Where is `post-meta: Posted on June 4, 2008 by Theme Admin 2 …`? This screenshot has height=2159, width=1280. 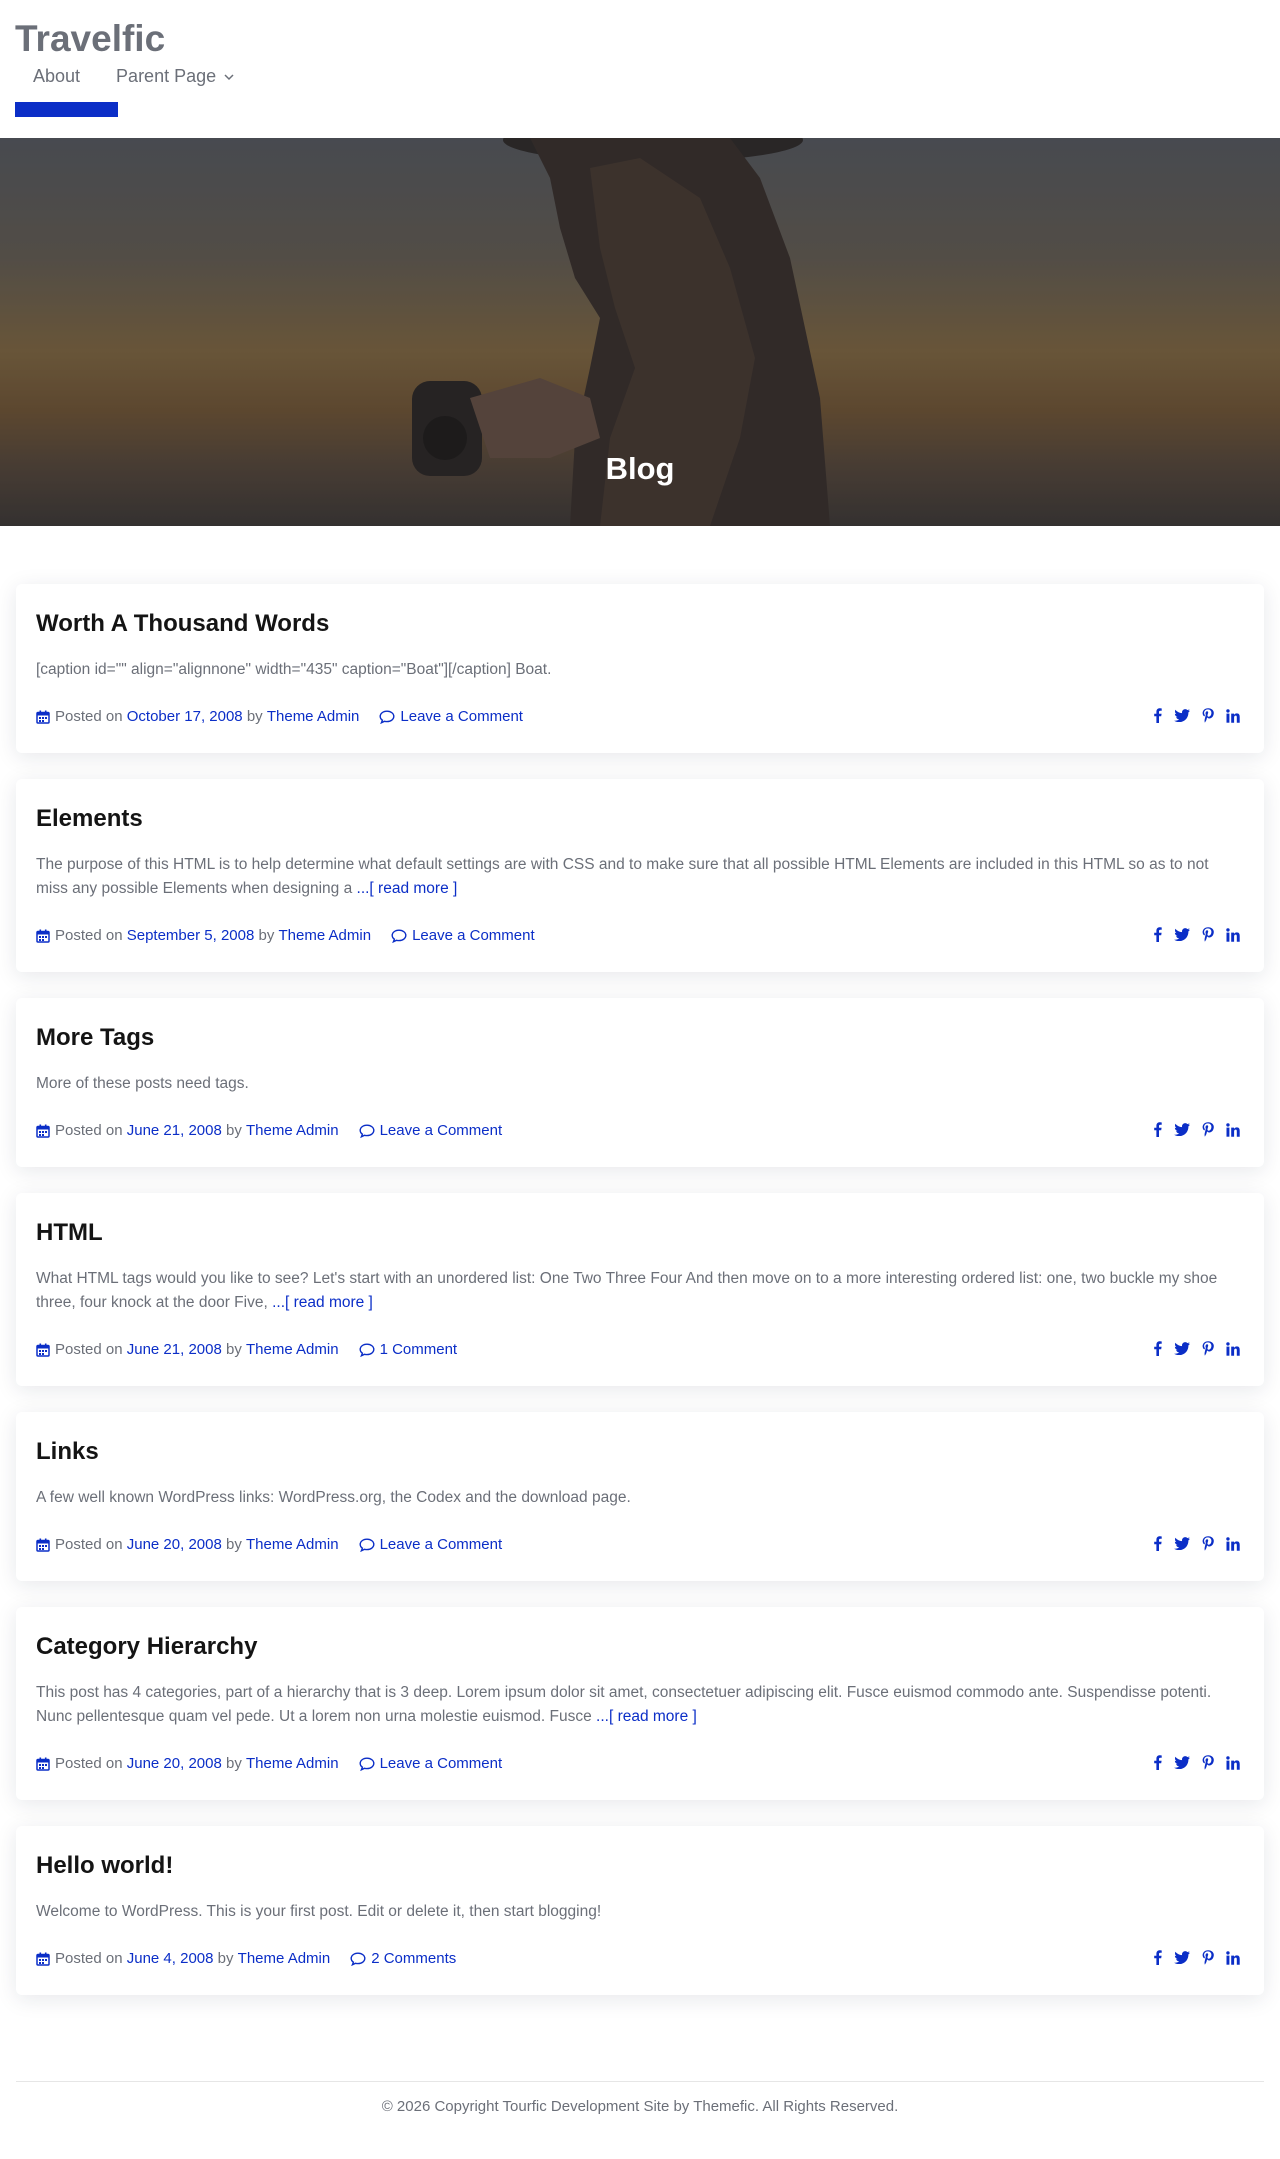
post-meta: Posted on June 4, 2008 by Theme Admin 2 … is located at coordinates (640, 1958).